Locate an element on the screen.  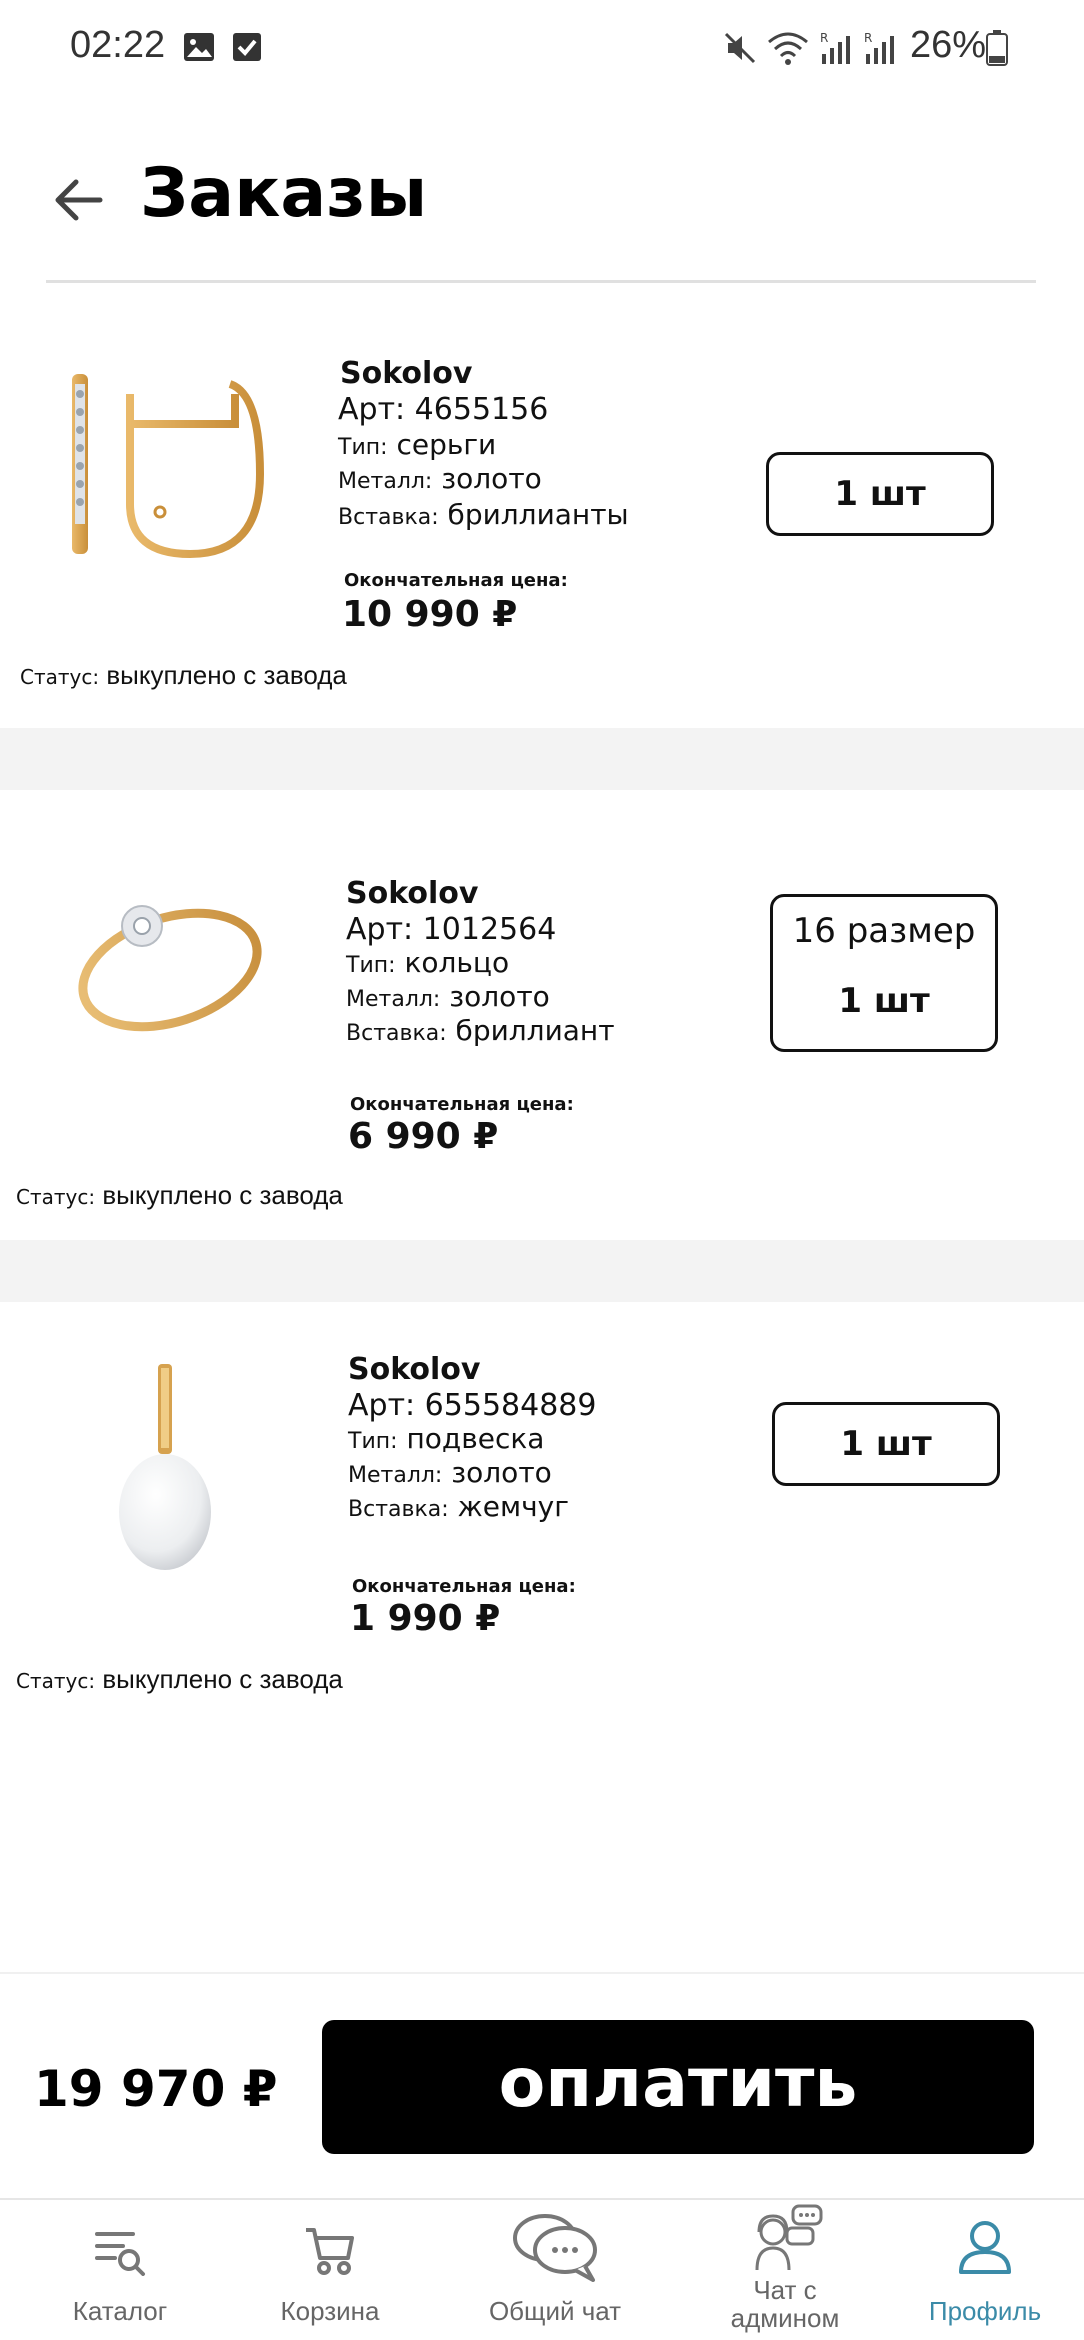
payment-bar: 19 970 ₽ оплатить is located at coordinates (542, 2085).